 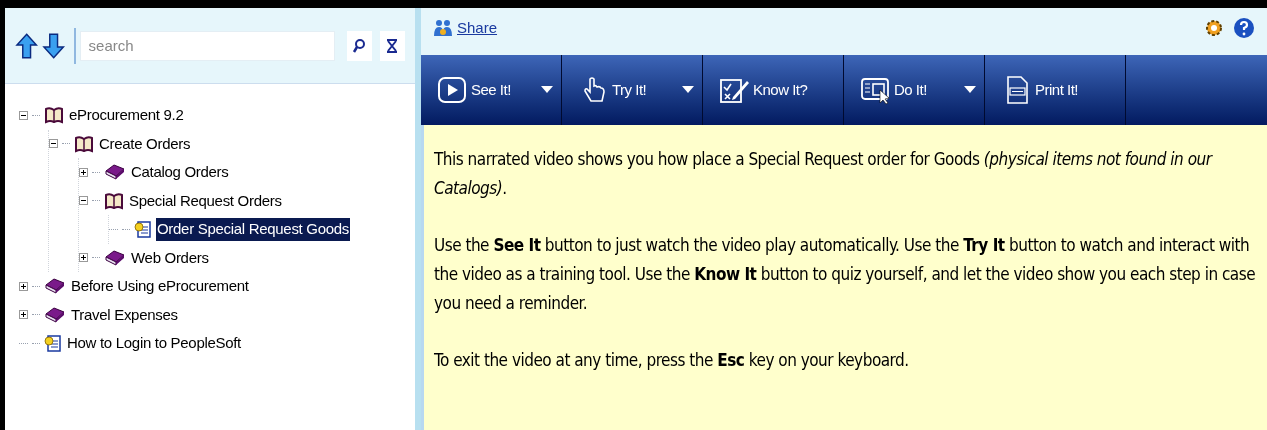 I want to click on clear-button, so click(x=392, y=45).